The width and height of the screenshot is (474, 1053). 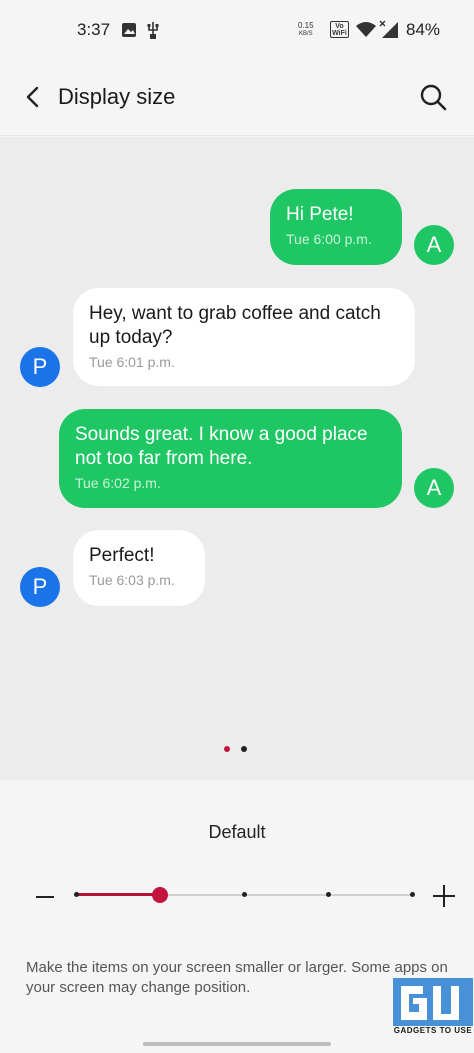 I want to click on message-bubble-outgoing: Hi Pete! Tue 6:00 p.m., so click(x=336, y=227).